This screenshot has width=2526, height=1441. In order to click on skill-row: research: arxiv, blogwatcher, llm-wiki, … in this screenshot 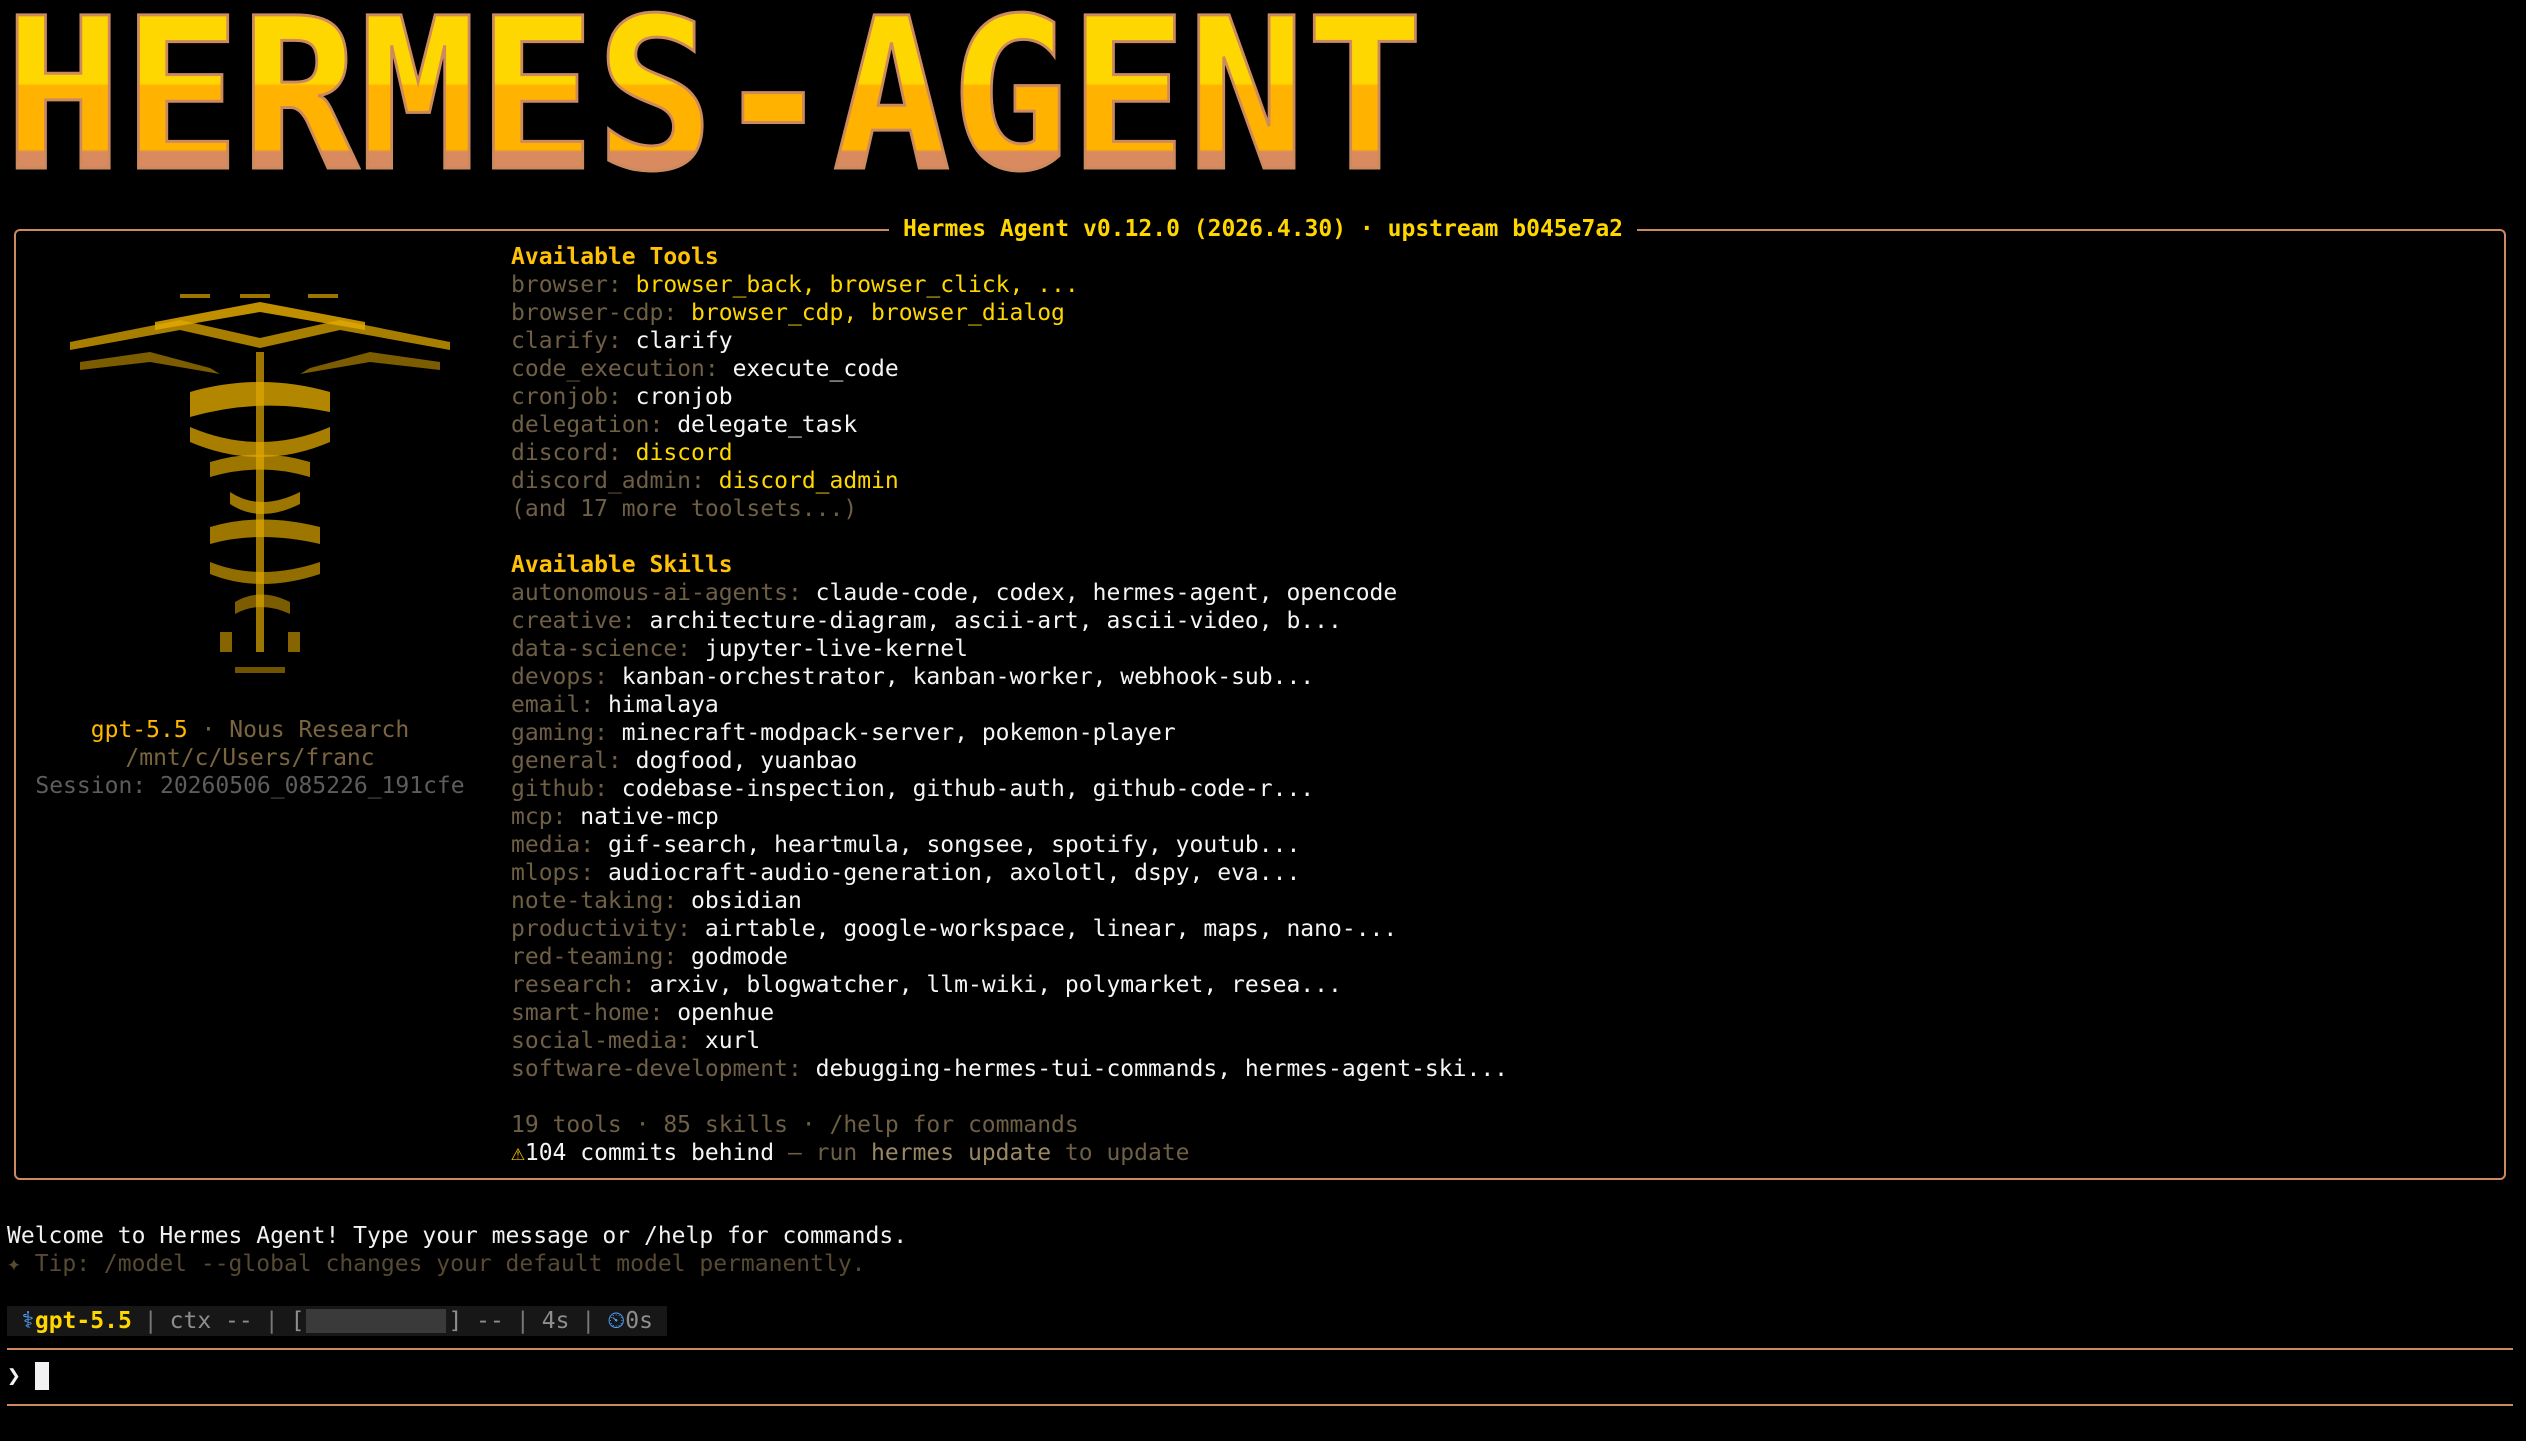, I will do `click(1501, 985)`.